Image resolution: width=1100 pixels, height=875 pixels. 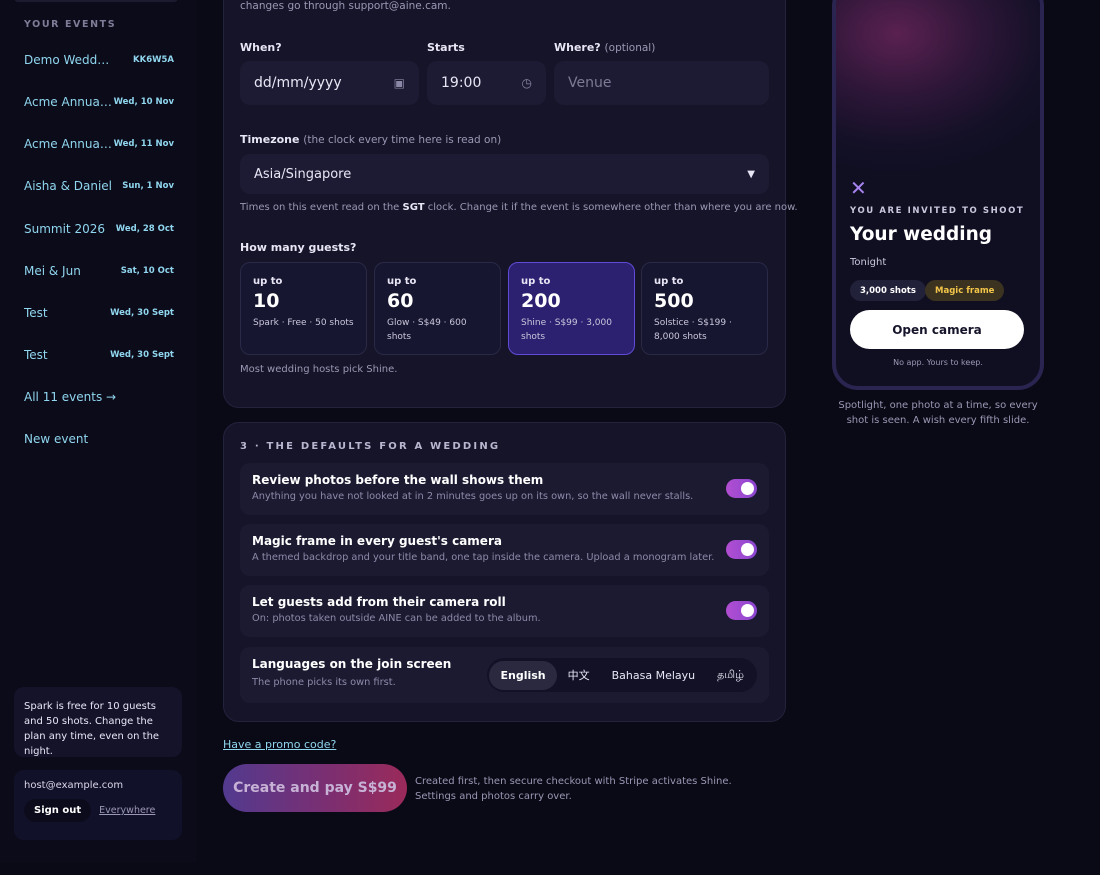 I want to click on support-note: changes go through support@aine.cam., so click(x=345, y=6).